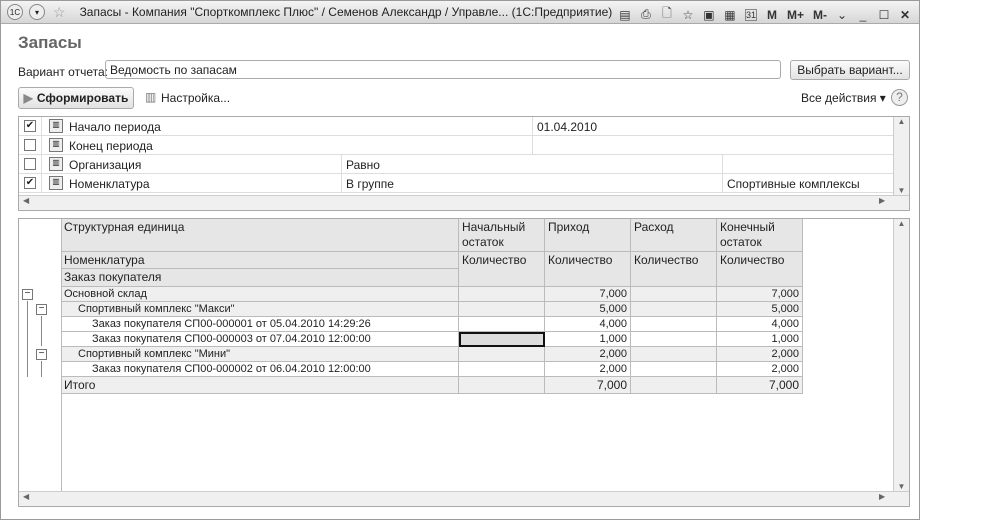 The height and width of the screenshot is (520, 993). Describe the element at coordinates (260, 354) in the screenshot. I see `report-row-name: Спортивный комплекс "Мини"` at that location.